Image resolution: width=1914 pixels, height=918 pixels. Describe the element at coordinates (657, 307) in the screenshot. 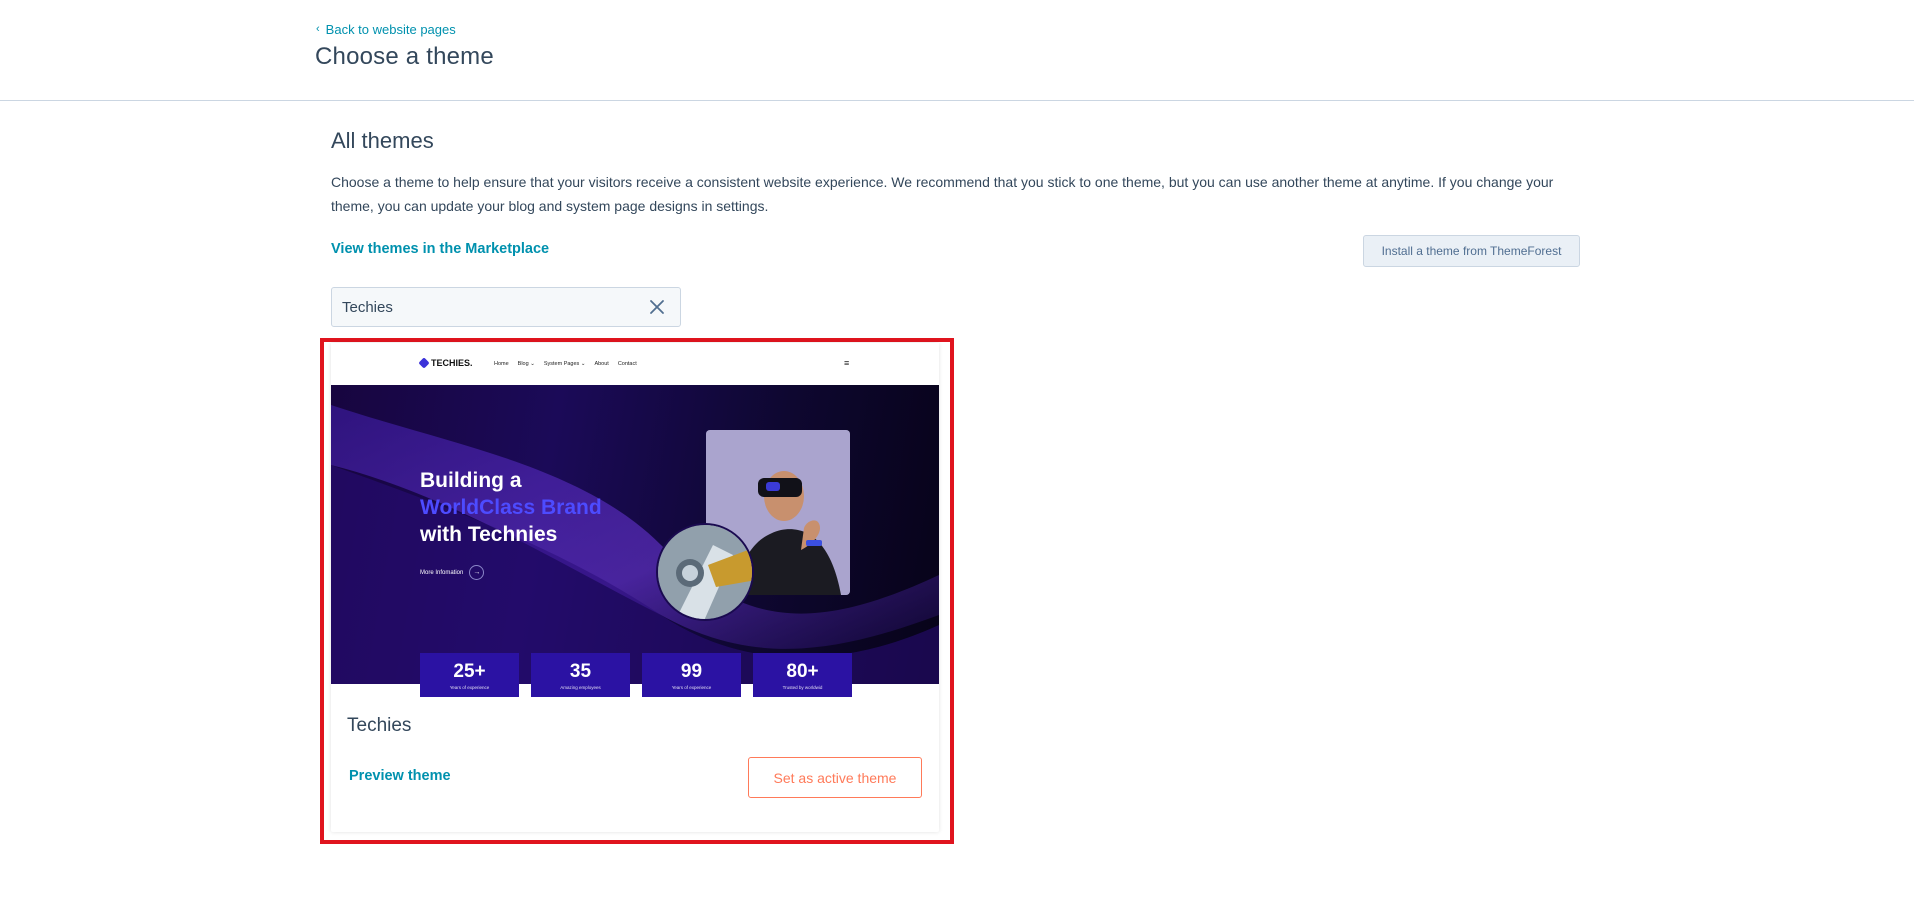

I see `close-icon` at that location.